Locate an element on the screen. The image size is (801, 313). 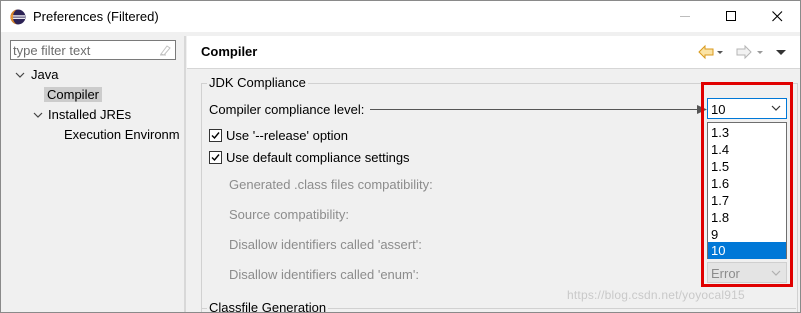
tree-item-label: Java is located at coordinates (45, 74).